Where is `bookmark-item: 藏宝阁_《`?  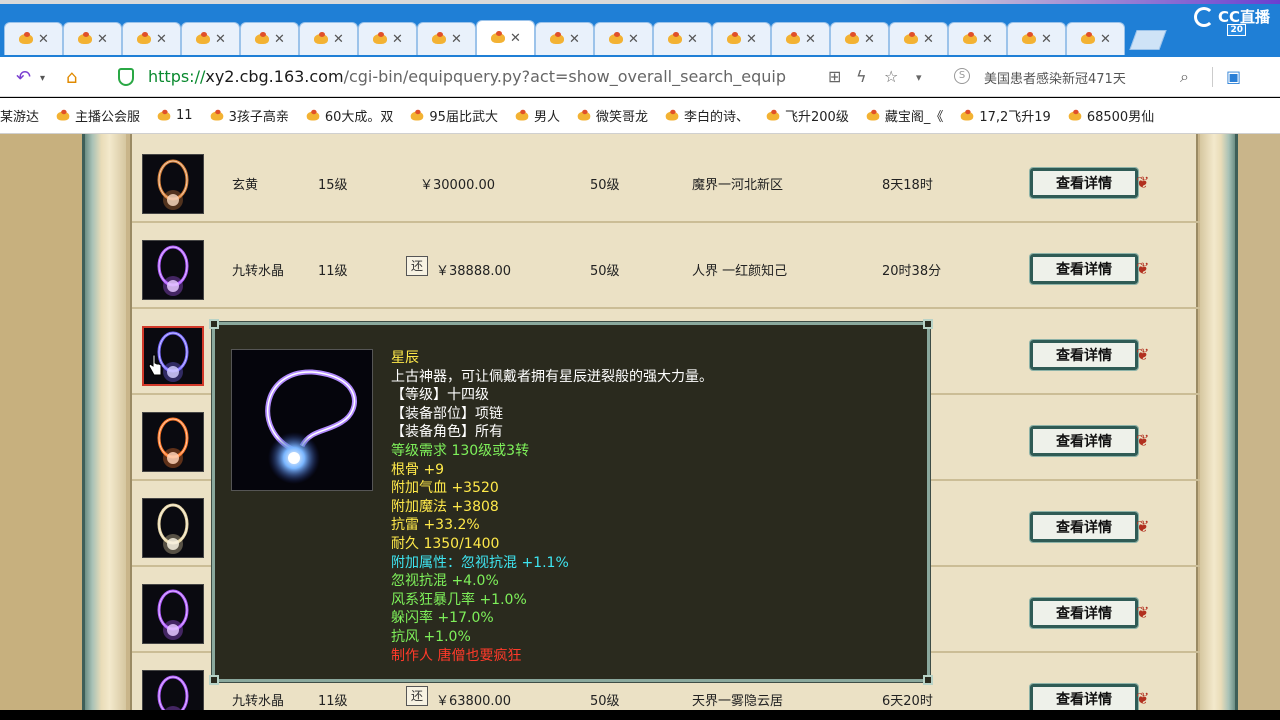
bookmark-item: 藏宝阁_《 is located at coordinates (904, 115).